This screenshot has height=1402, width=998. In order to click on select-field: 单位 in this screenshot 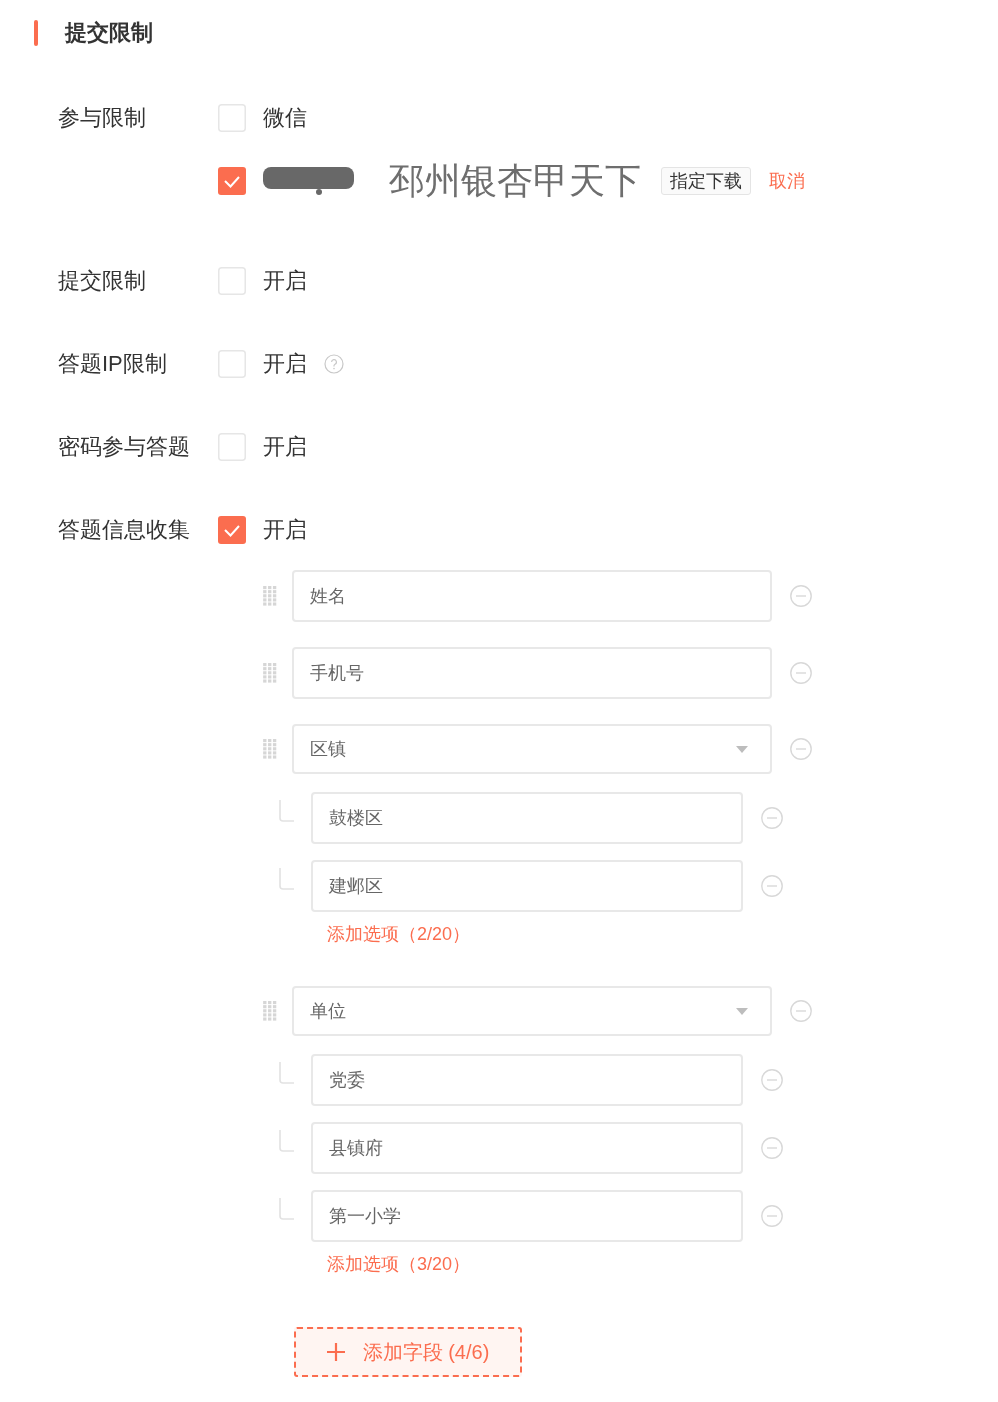, I will do `click(532, 1011)`.